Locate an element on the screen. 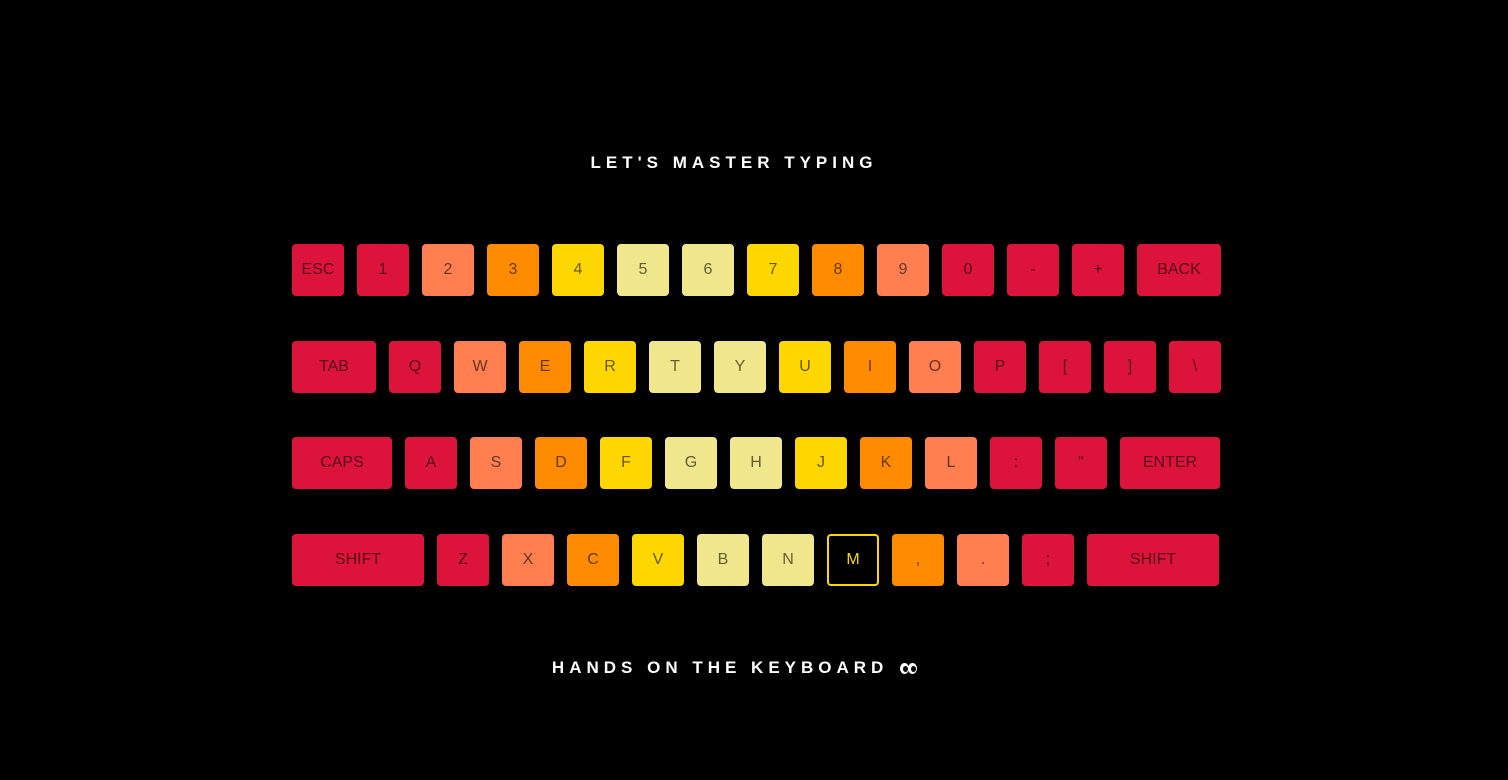 This screenshot has height=780, width=1508. key-c: C is located at coordinates (593, 560).